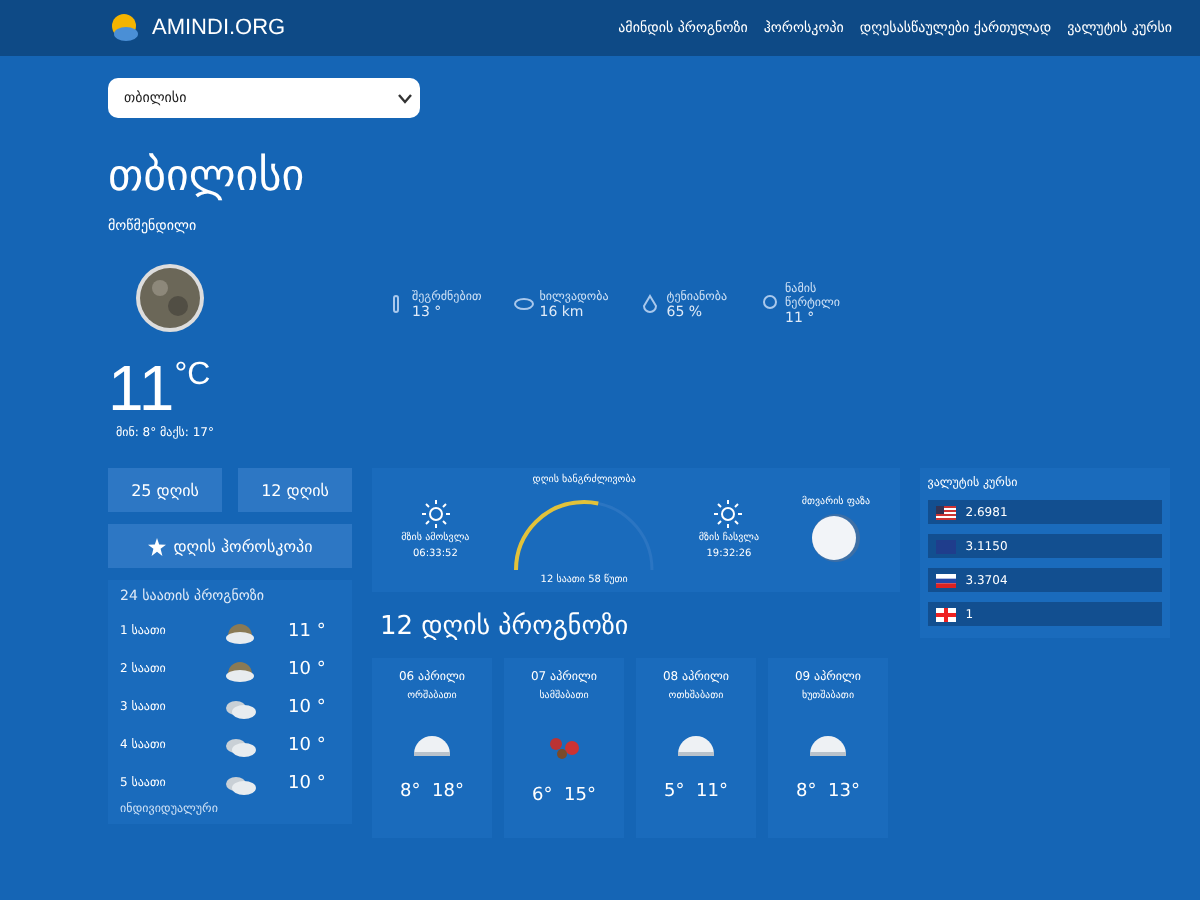  I want to click on day-temperatures: 5° 11°, so click(696, 792).